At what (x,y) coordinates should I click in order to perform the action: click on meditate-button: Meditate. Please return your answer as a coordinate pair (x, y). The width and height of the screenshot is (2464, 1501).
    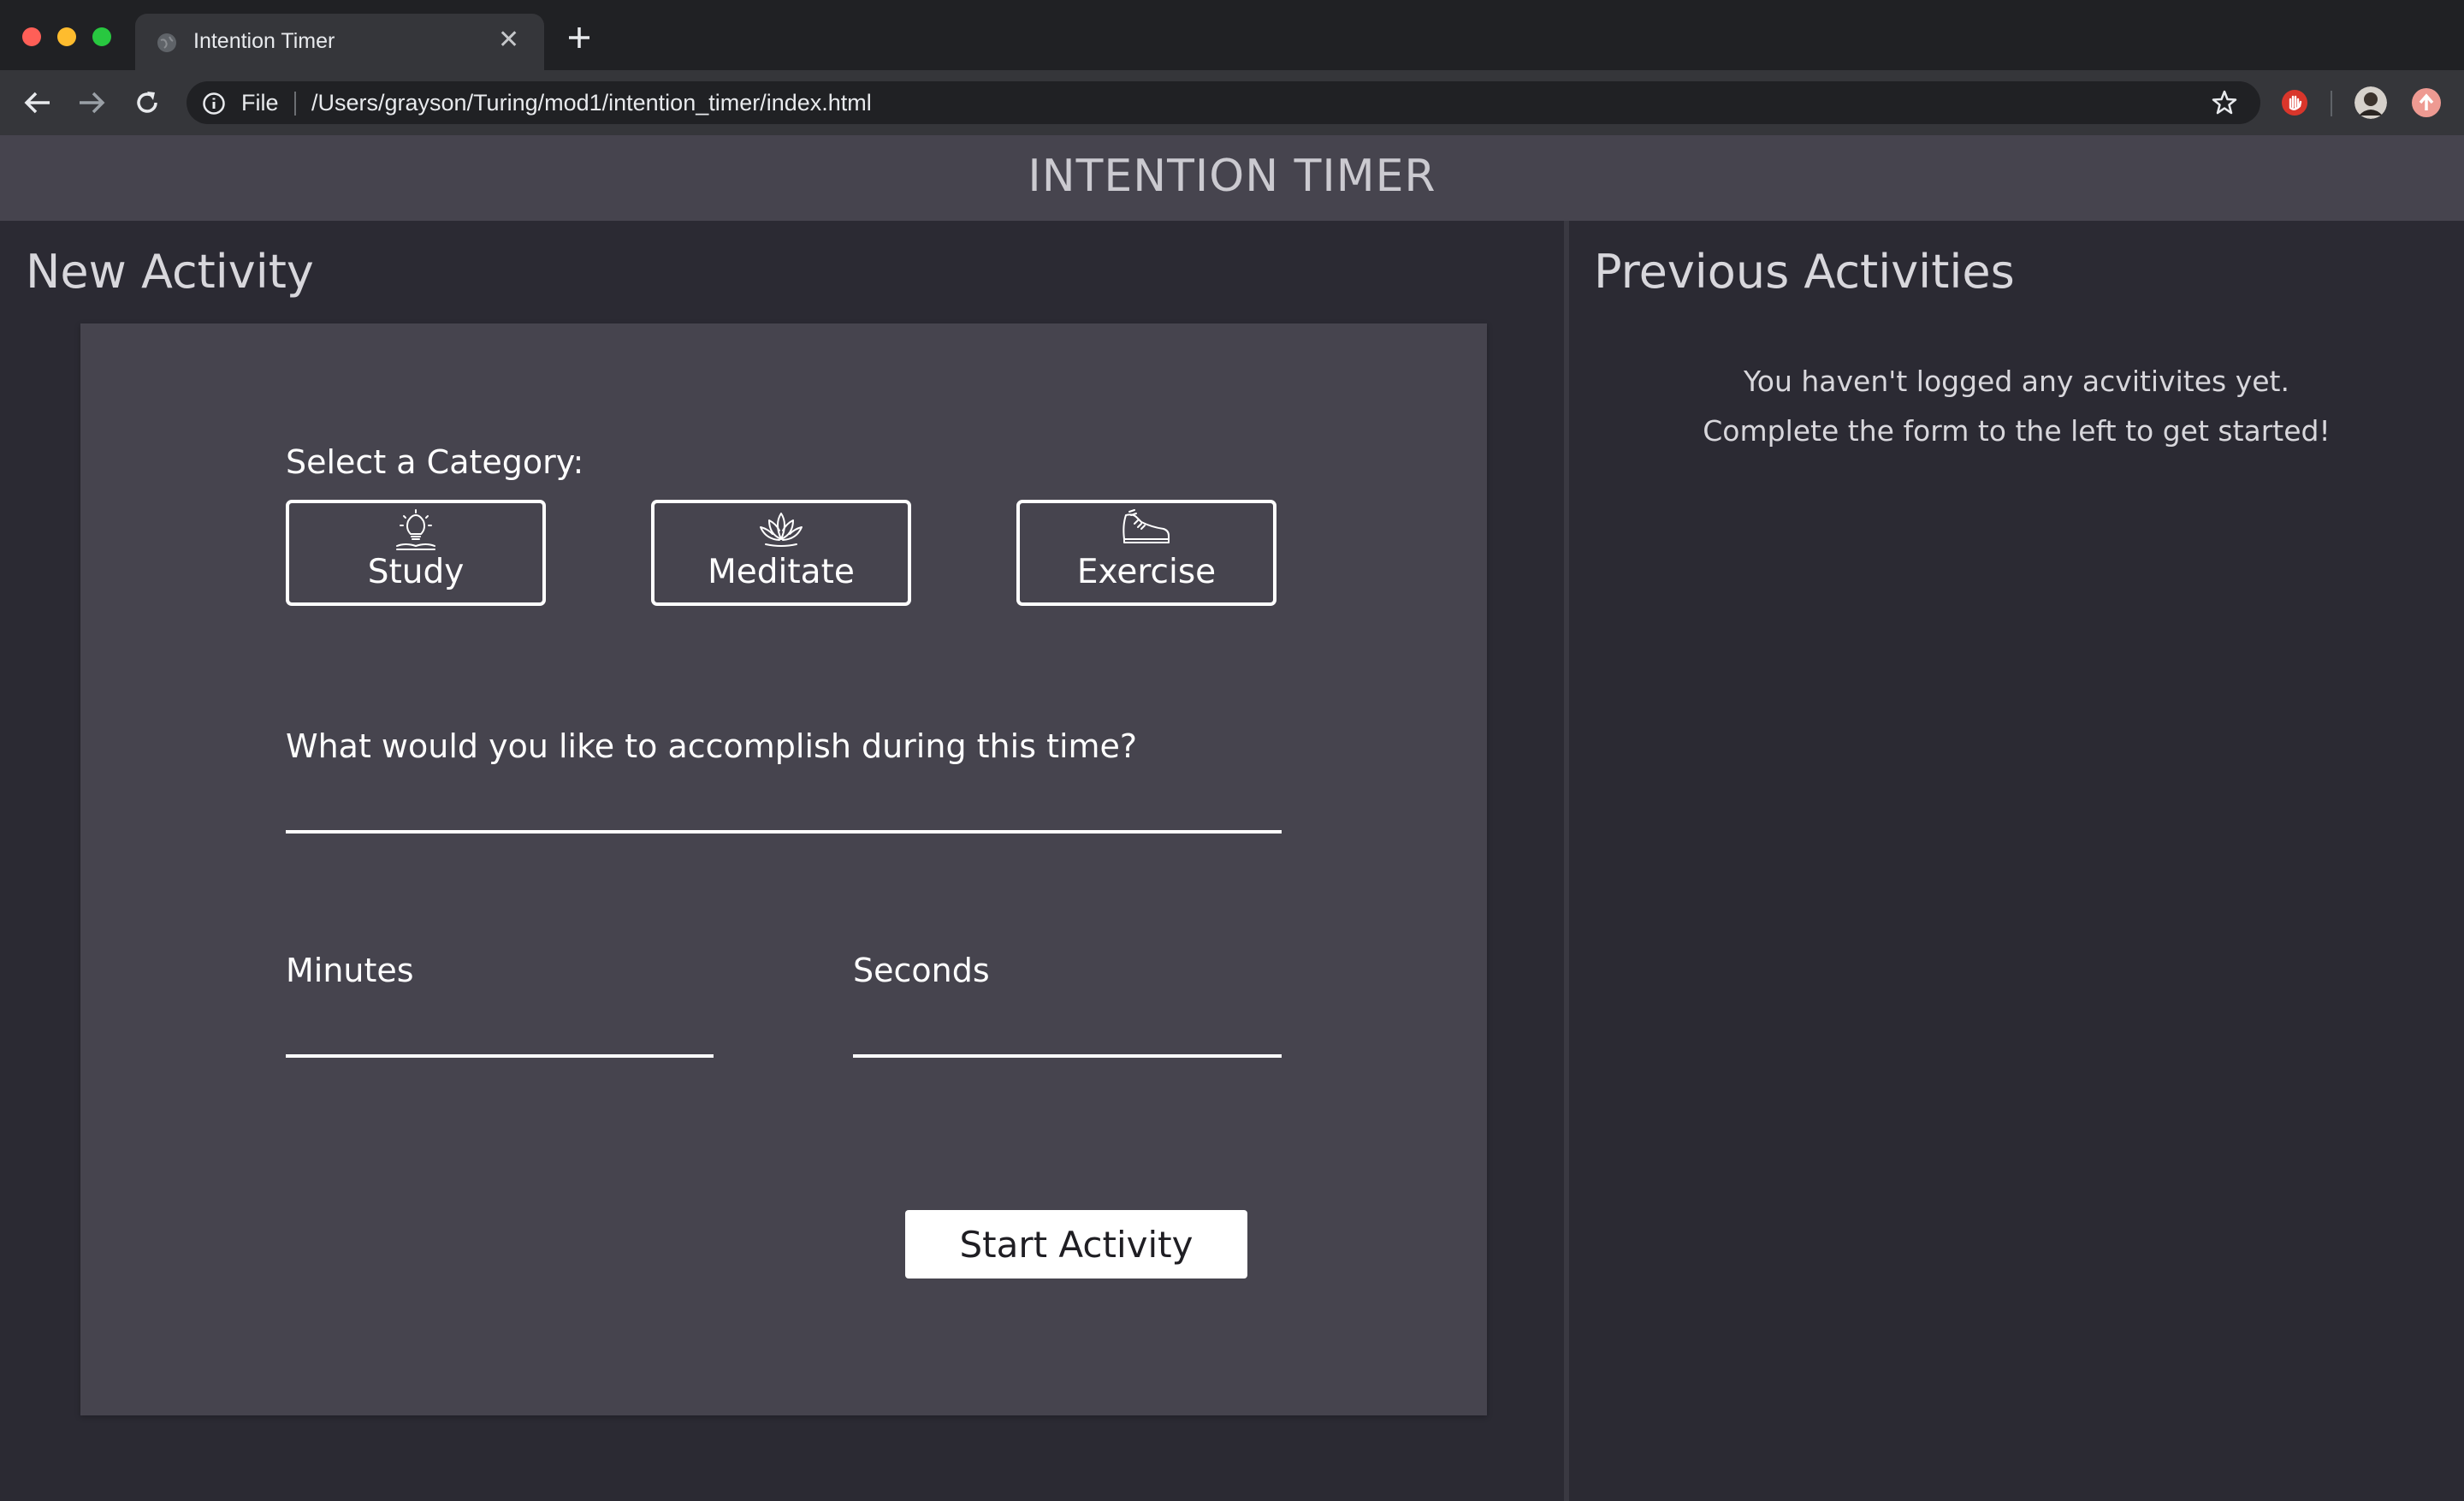
    Looking at the image, I should click on (781, 553).